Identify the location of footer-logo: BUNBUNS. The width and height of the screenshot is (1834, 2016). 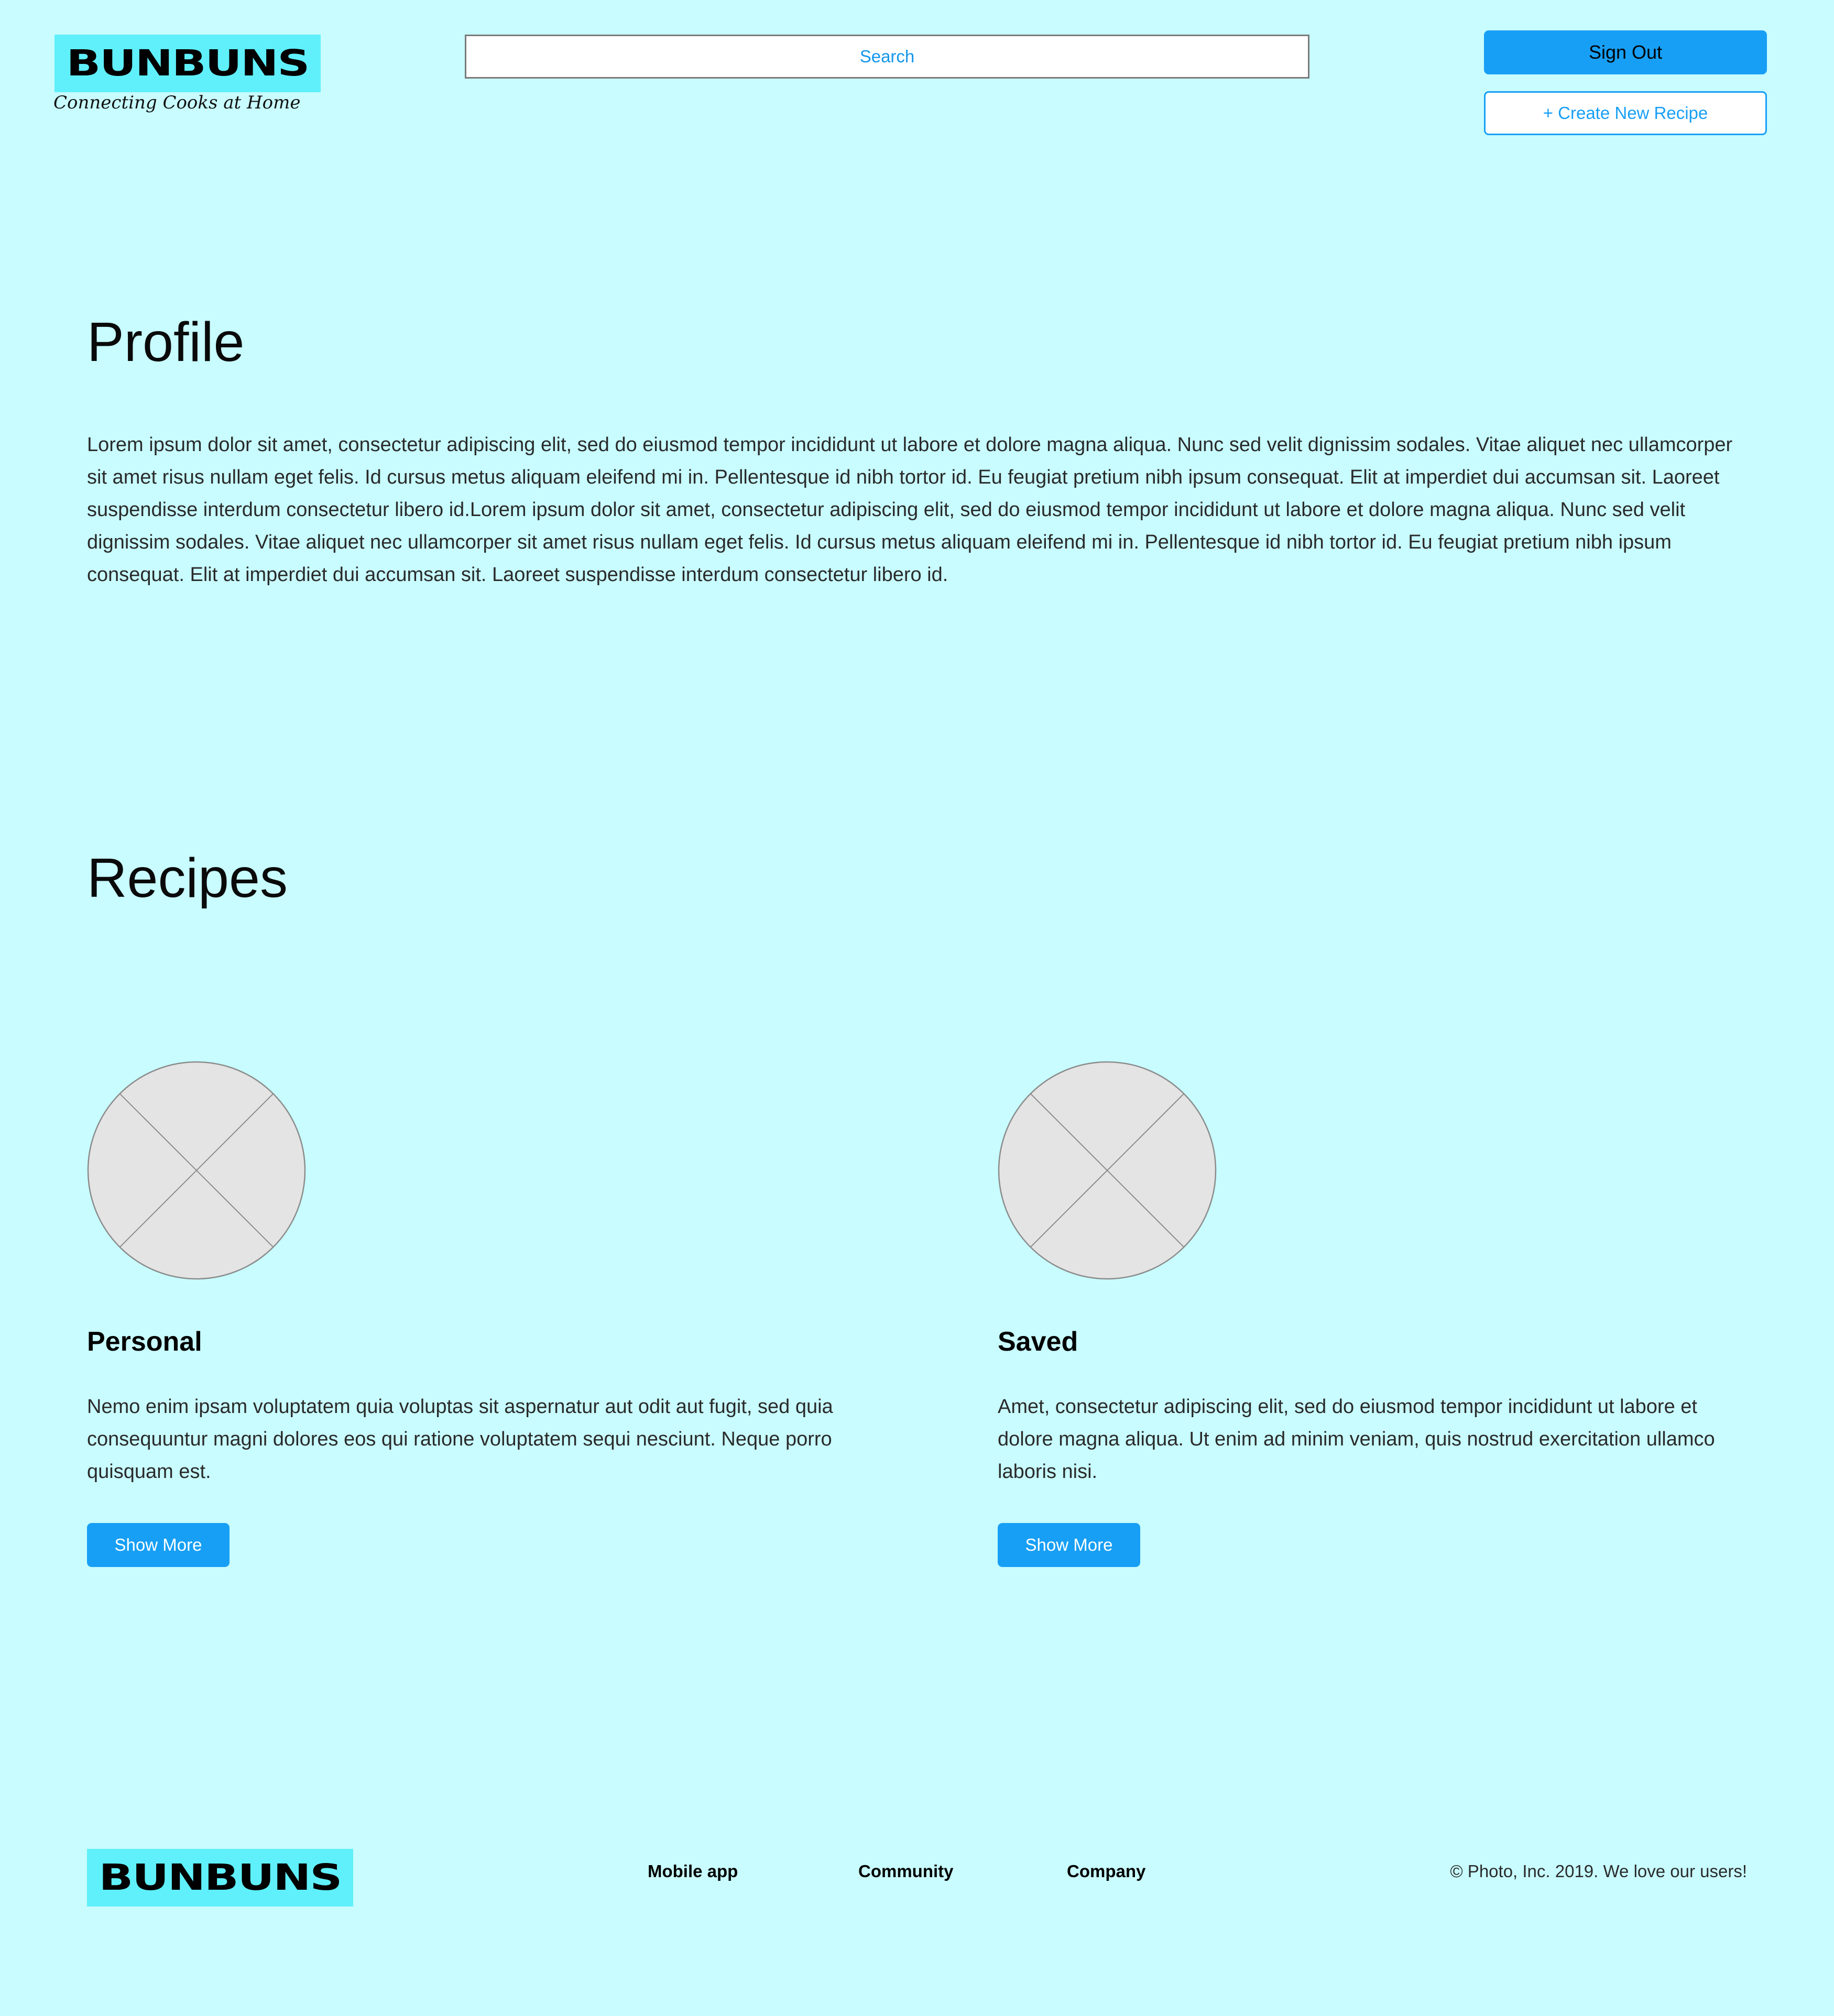
(220, 1878).